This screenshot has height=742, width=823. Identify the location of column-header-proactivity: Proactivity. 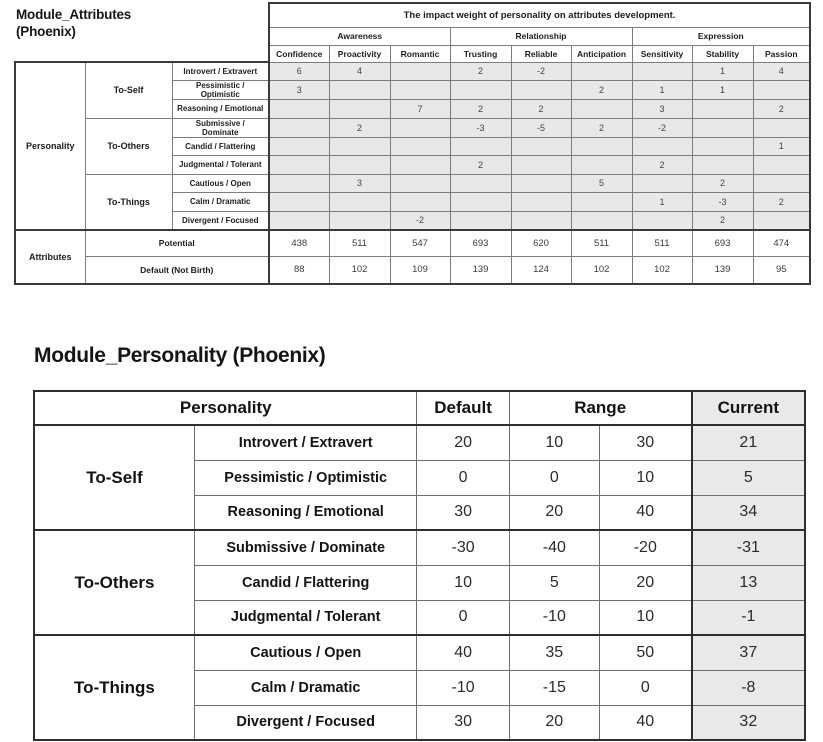
(359, 53).